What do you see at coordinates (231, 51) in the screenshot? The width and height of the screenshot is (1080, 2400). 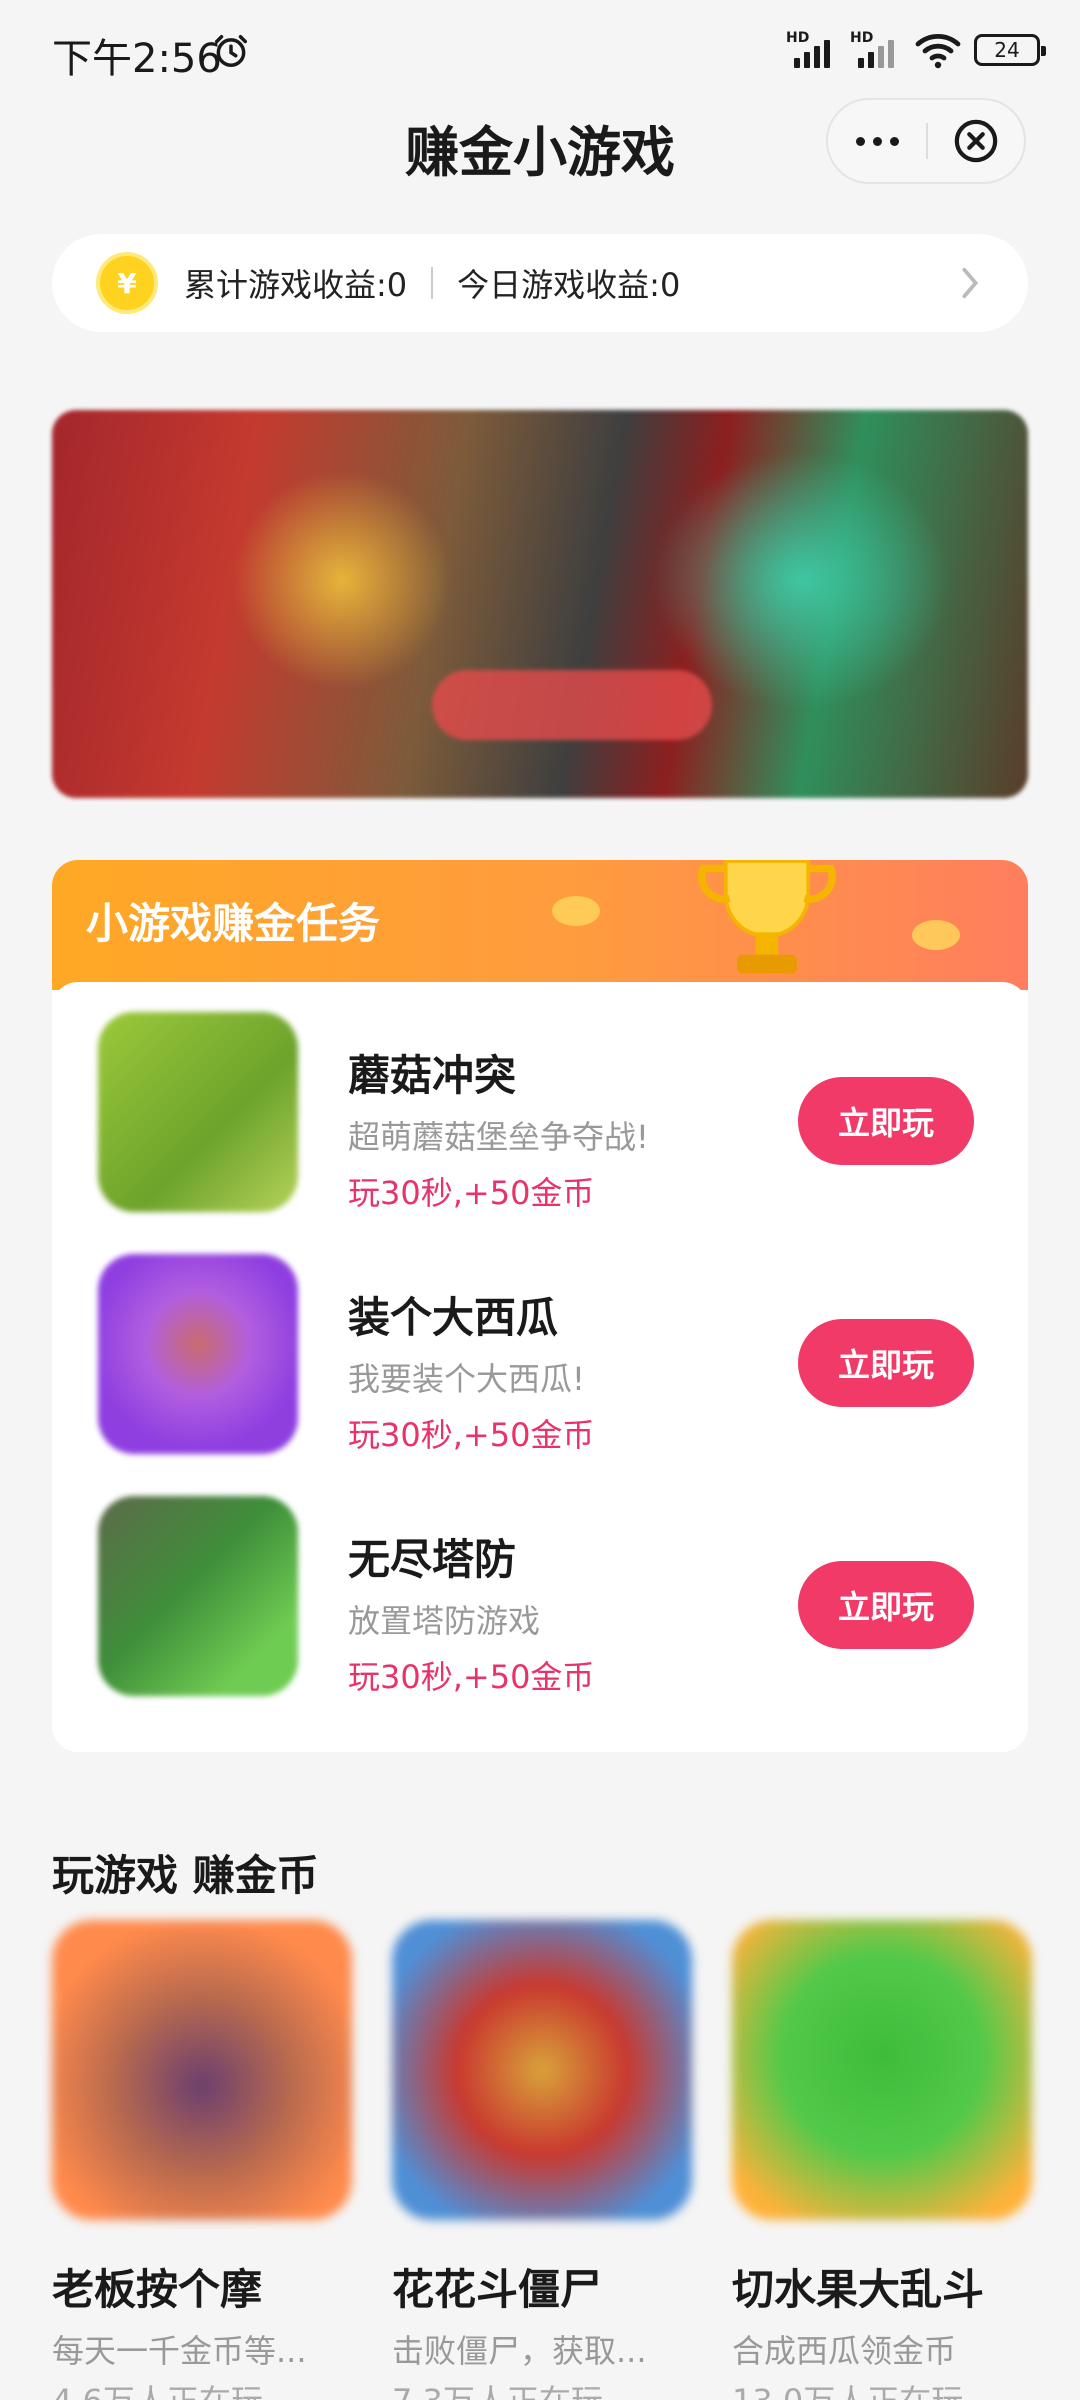 I see `alarm-clock-icon` at bounding box center [231, 51].